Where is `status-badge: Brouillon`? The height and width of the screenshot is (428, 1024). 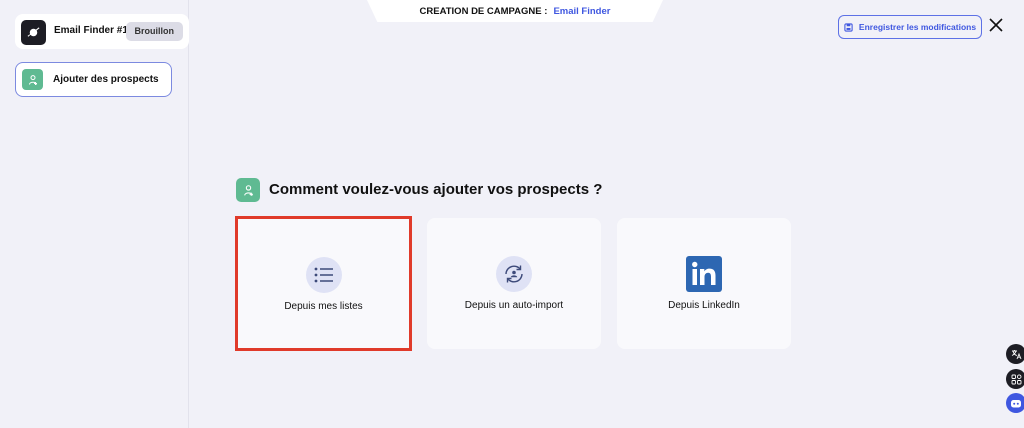 status-badge: Brouillon is located at coordinates (154, 31).